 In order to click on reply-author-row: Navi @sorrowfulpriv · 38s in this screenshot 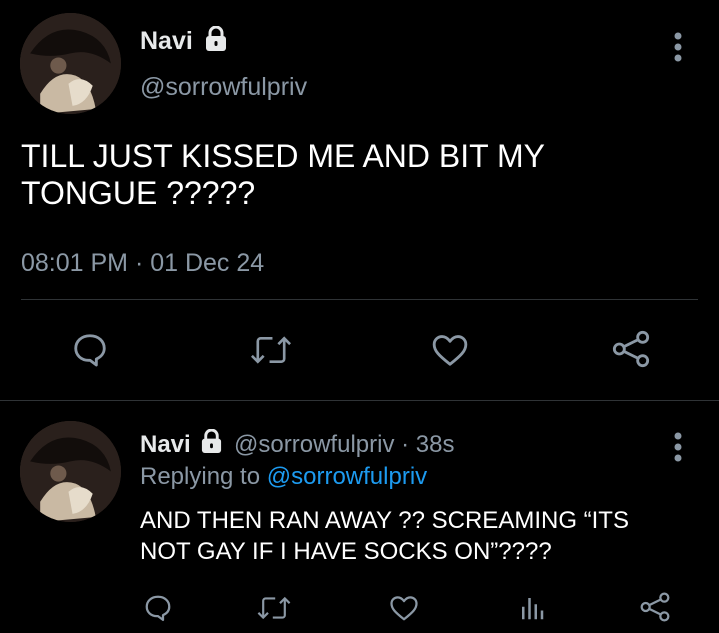, I will do `click(297, 445)`.